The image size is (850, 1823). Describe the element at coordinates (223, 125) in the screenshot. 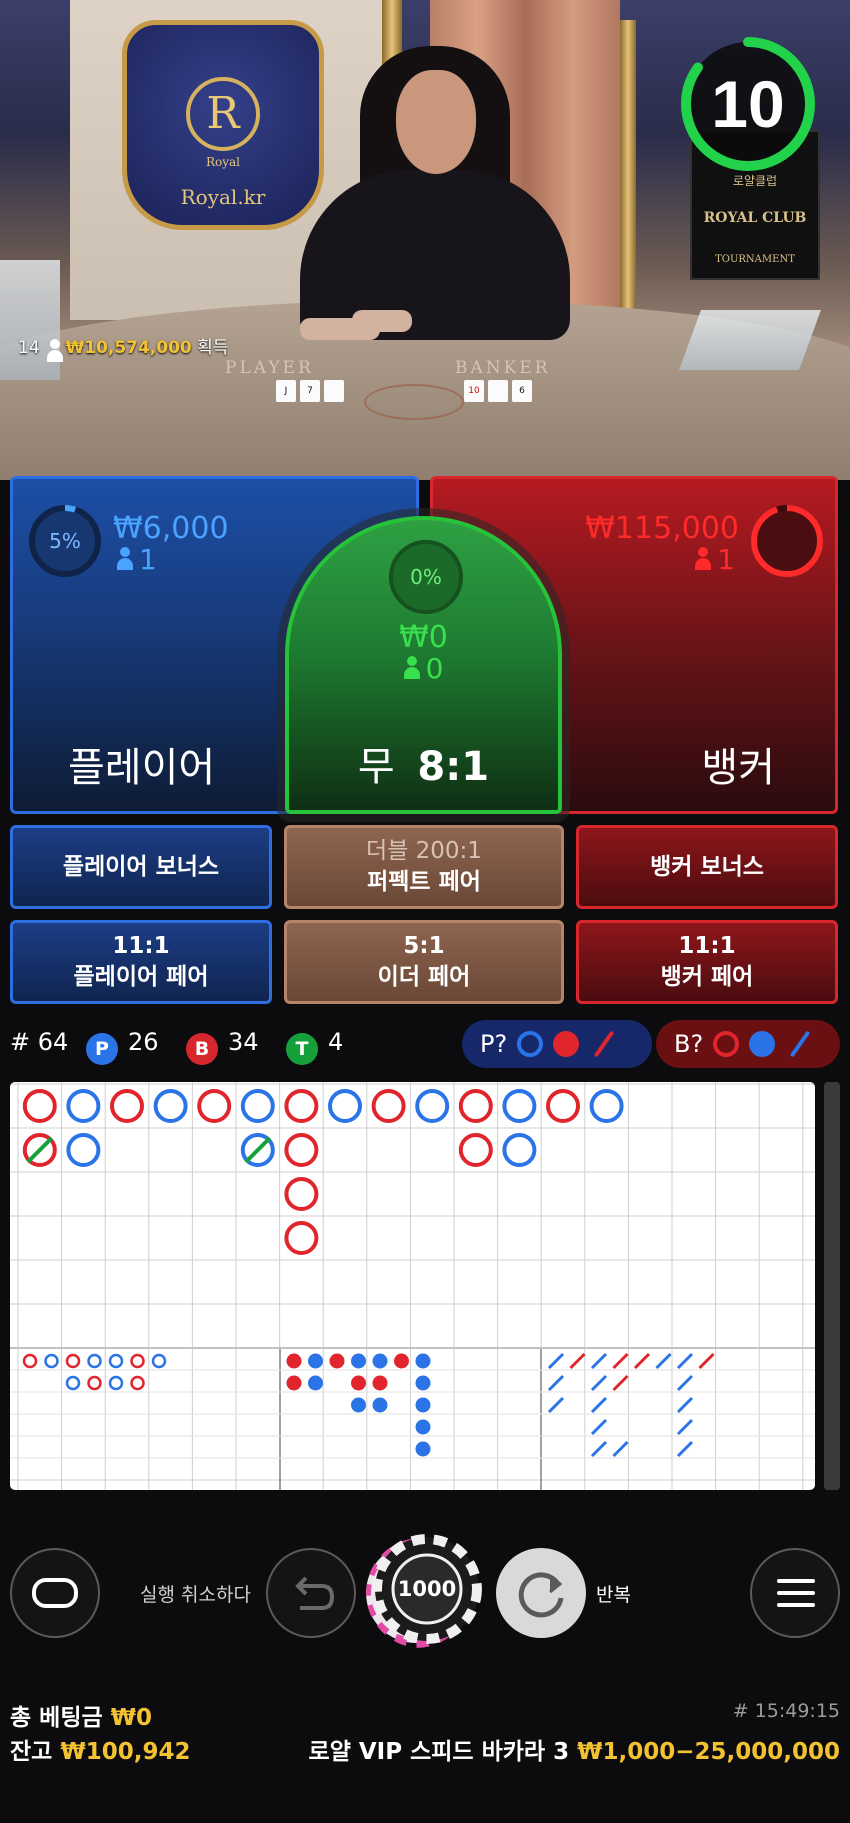

I see `royal-logo: R Royal Royal.kr` at that location.